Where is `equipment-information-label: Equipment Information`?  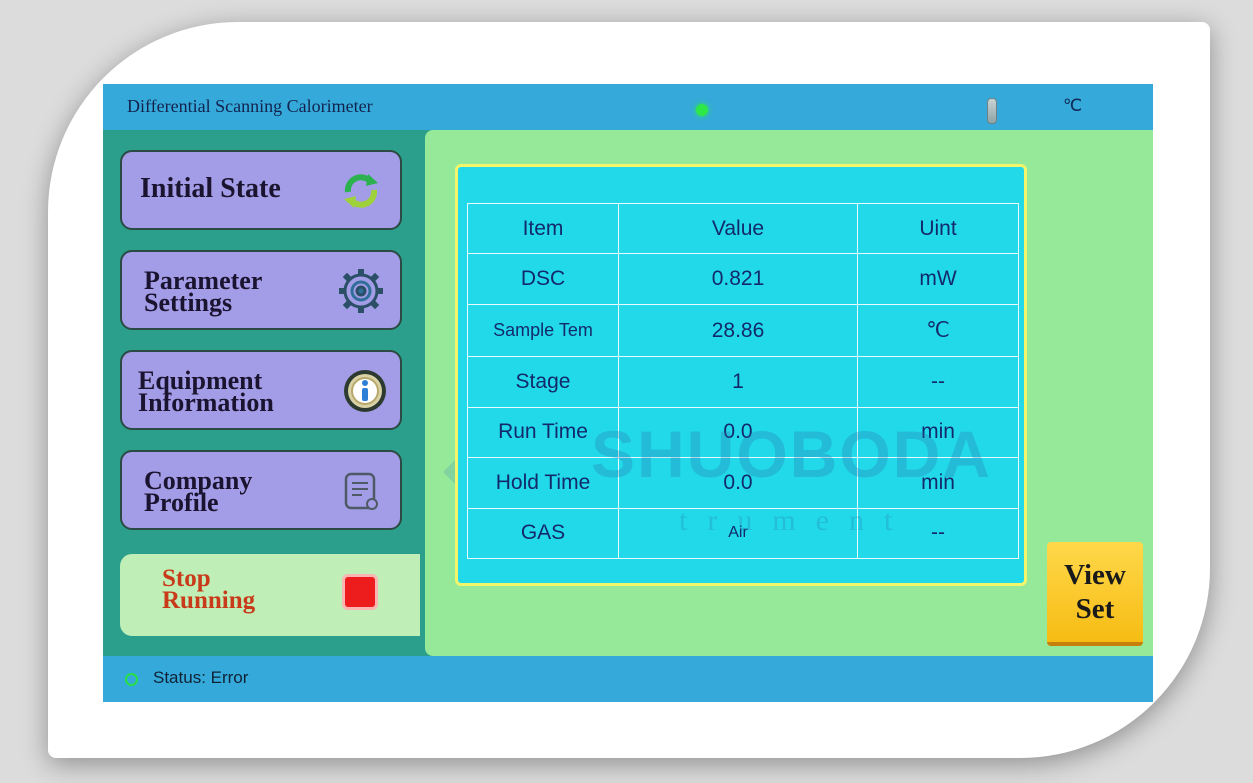 equipment-information-label: Equipment Information is located at coordinates (206, 392).